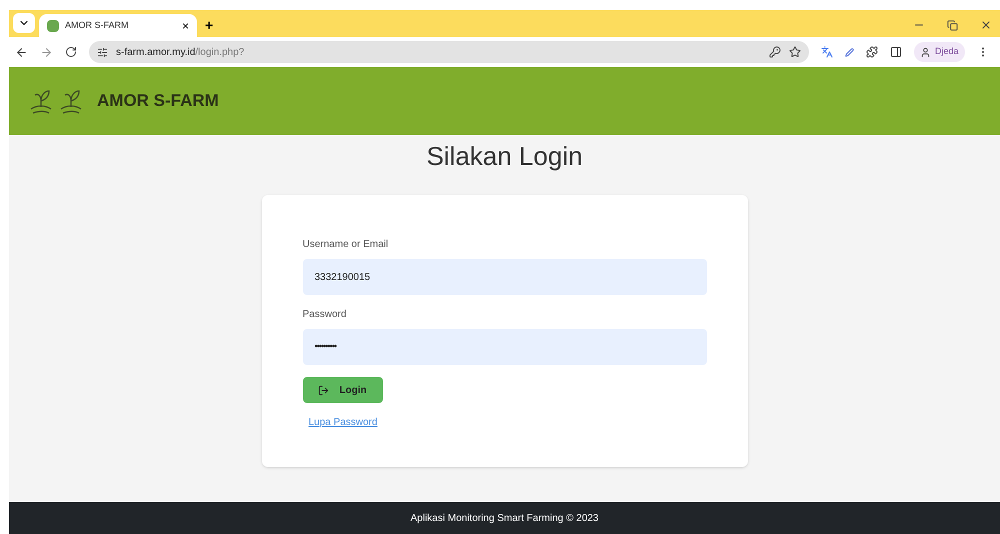 The image size is (1000, 534). I want to click on back-icon, so click(21, 52).